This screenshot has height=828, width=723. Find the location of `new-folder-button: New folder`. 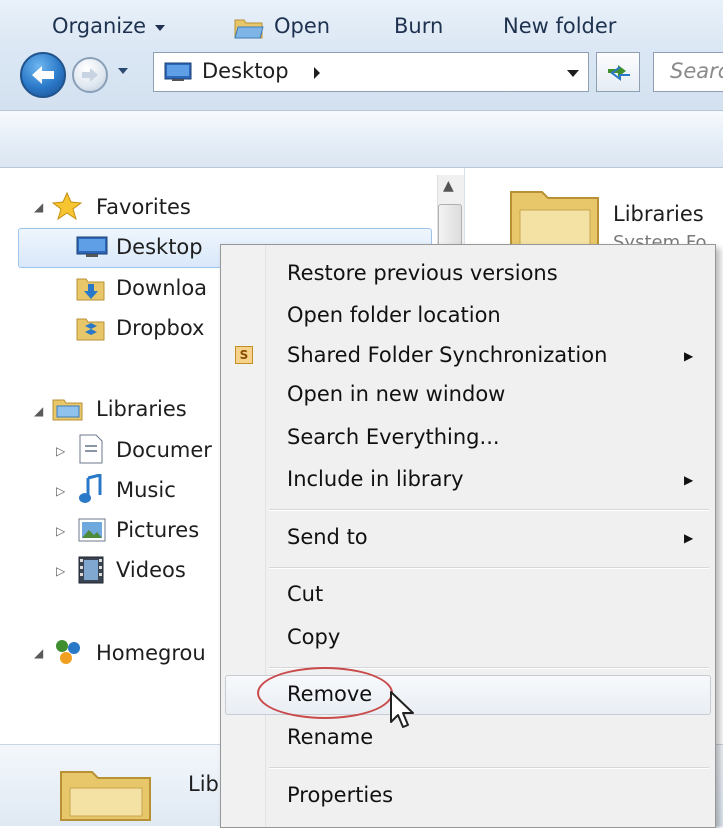

new-folder-button: New folder is located at coordinates (559, 26).